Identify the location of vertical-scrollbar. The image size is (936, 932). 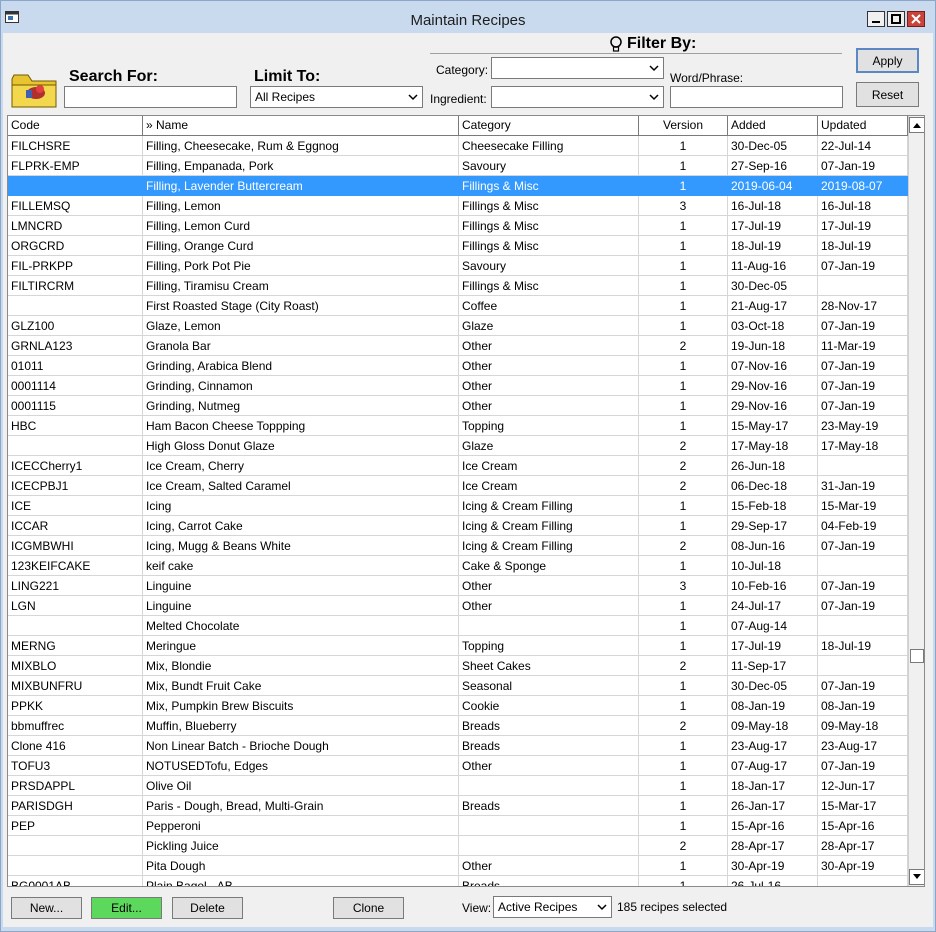
(916, 501).